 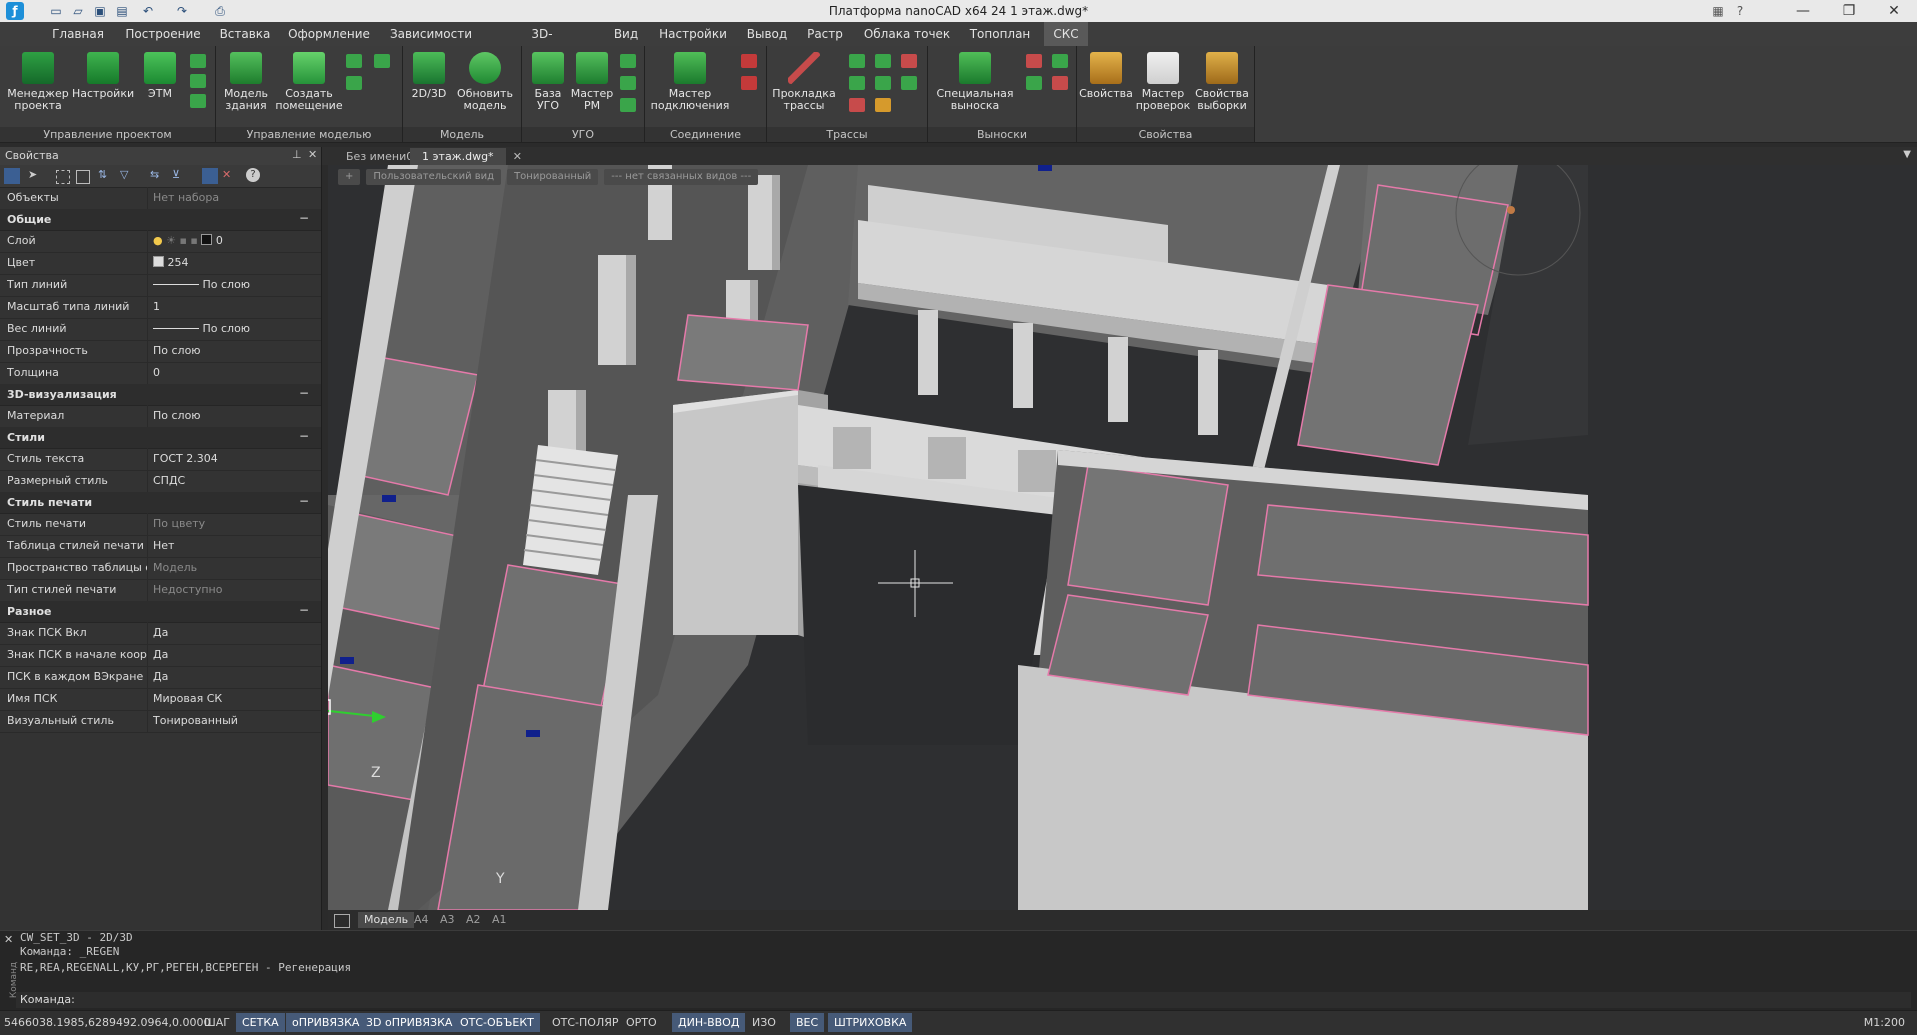 I want to click on undo-icon: ↶, so click(x=148, y=11).